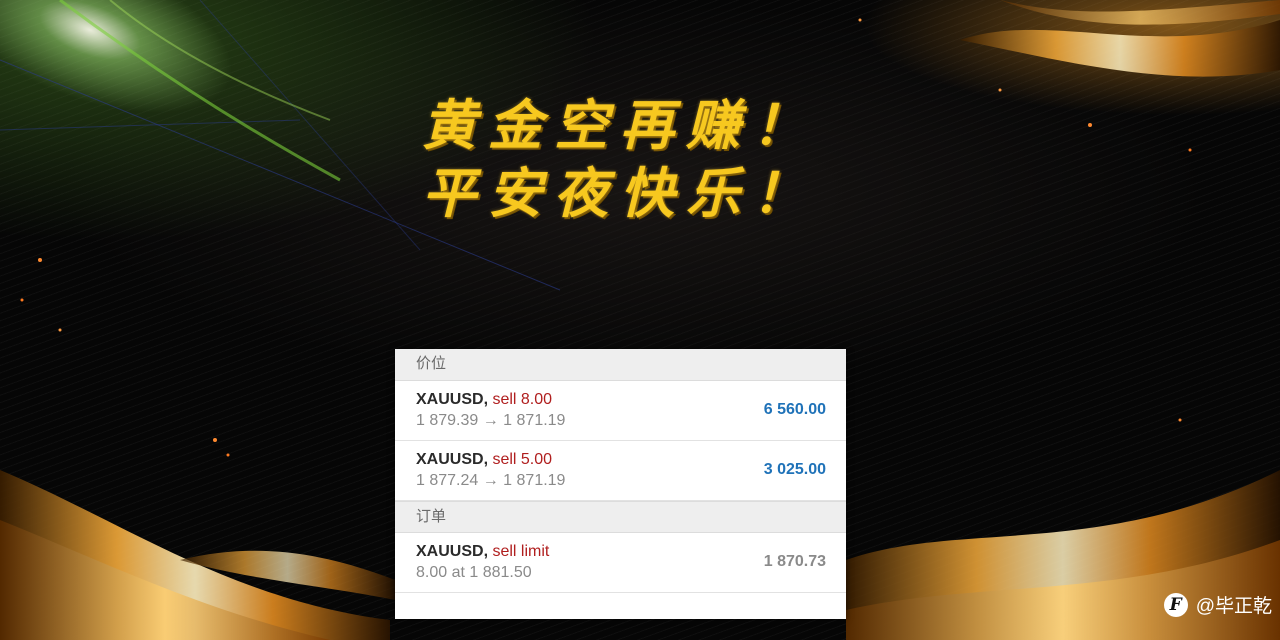 This screenshot has height=640, width=1280. I want to click on position-title: XAUUSD, sell 5.00, so click(484, 459).